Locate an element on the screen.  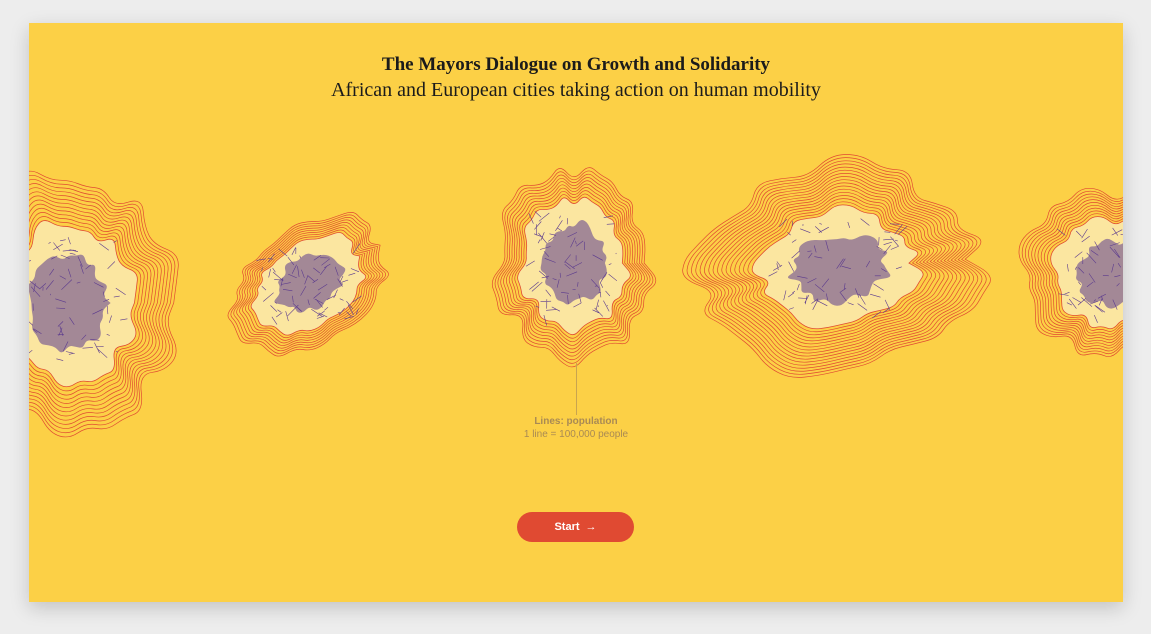
city-map-center-icon is located at coordinates (574, 267).